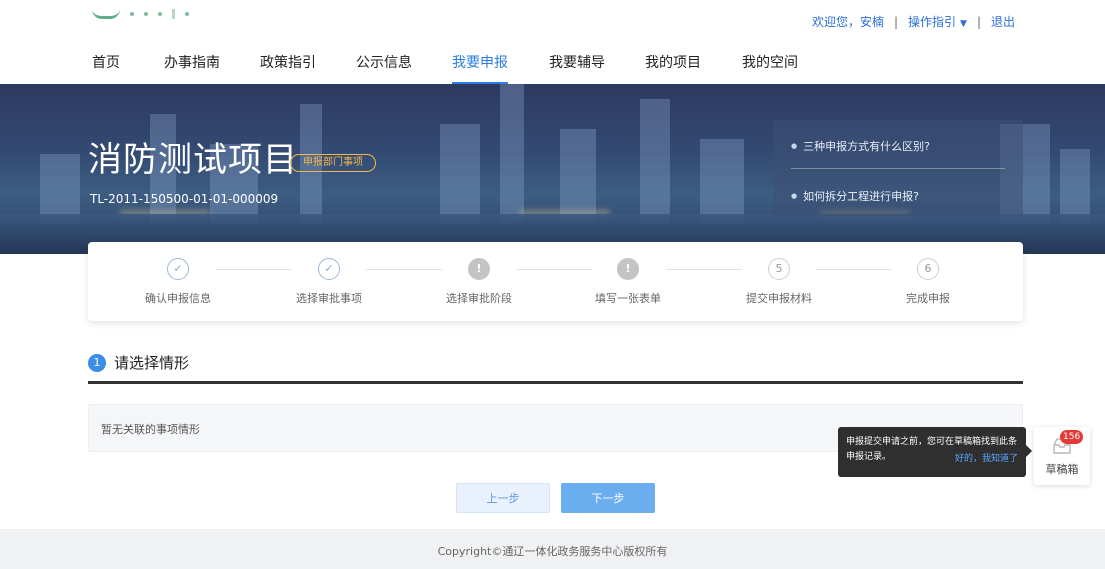 This screenshot has width=1105, height=569. Describe the element at coordinates (628, 298) in the screenshot. I see `step-label: 填写一张表单` at that location.